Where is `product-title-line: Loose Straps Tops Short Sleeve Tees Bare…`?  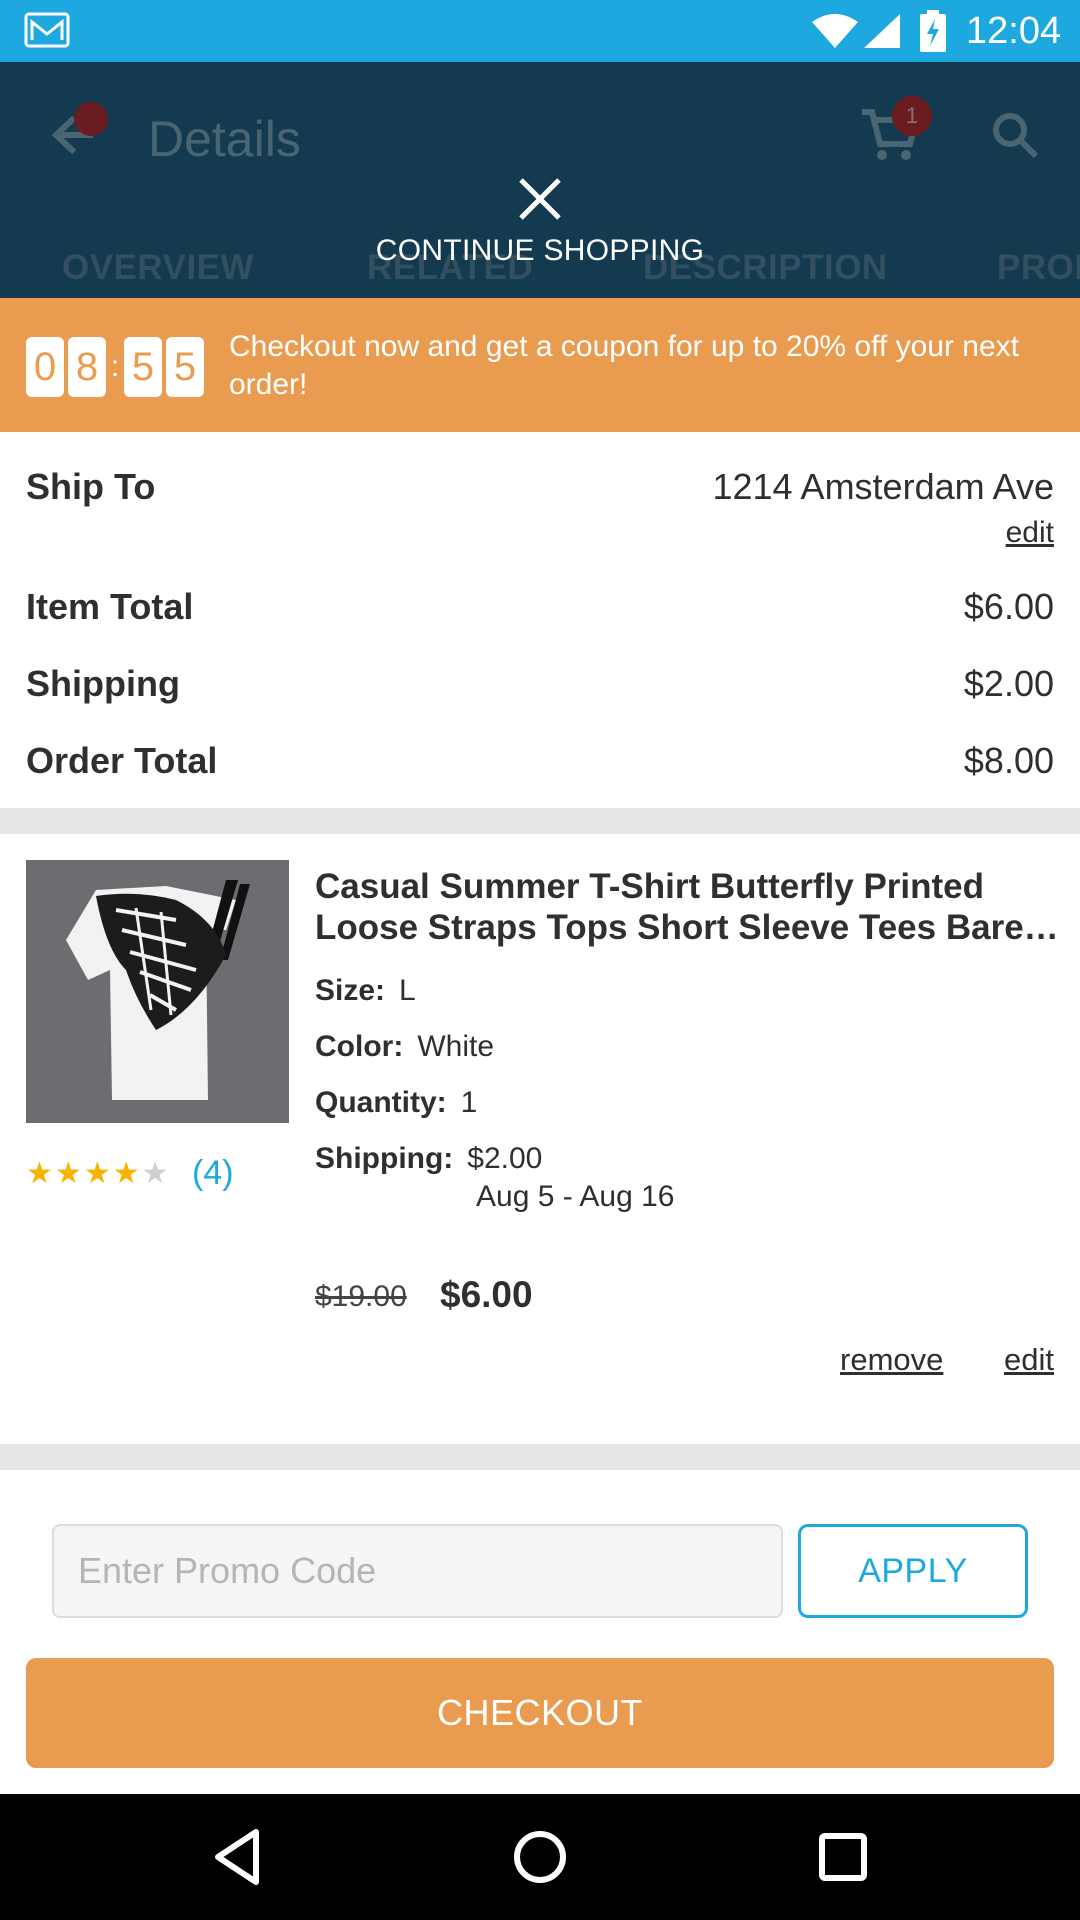 product-title-line: Loose Straps Tops Short Sleeve Tees Bare… is located at coordinates (687, 927).